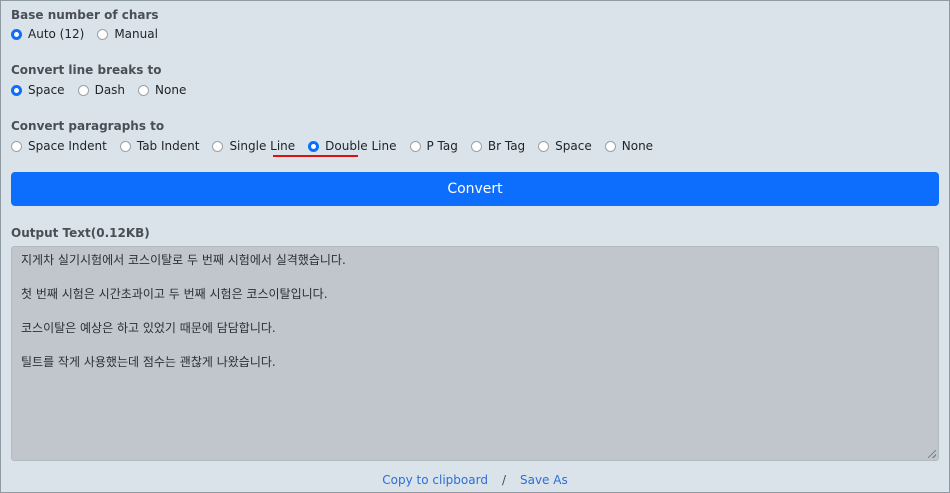 The image size is (950, 493). I want to click on radio-para-double-line-indicator, so click(314, 146).